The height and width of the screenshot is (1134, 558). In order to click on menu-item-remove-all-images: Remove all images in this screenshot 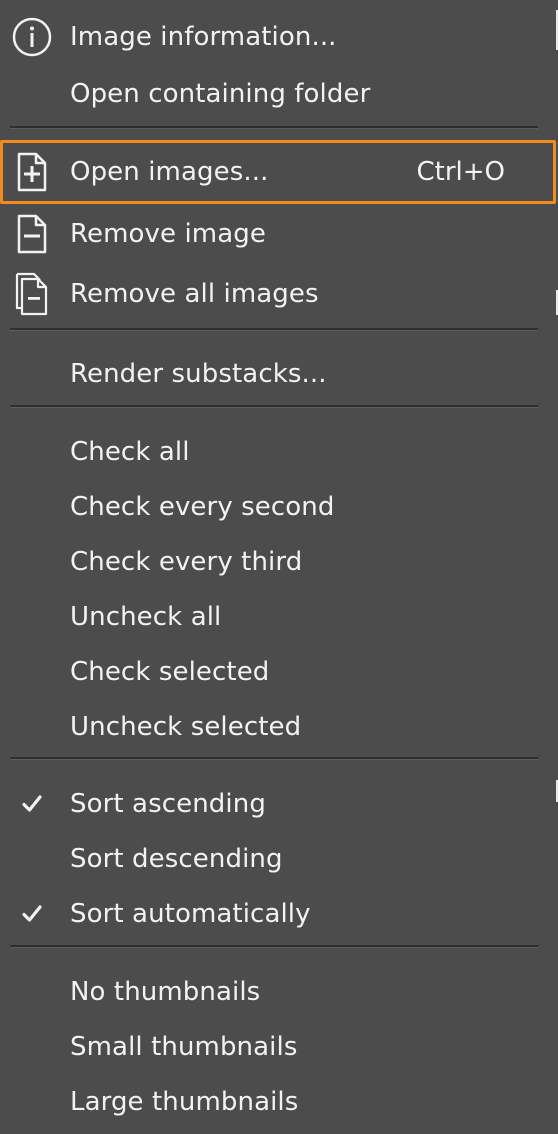, I will do `click(278, 294)`.